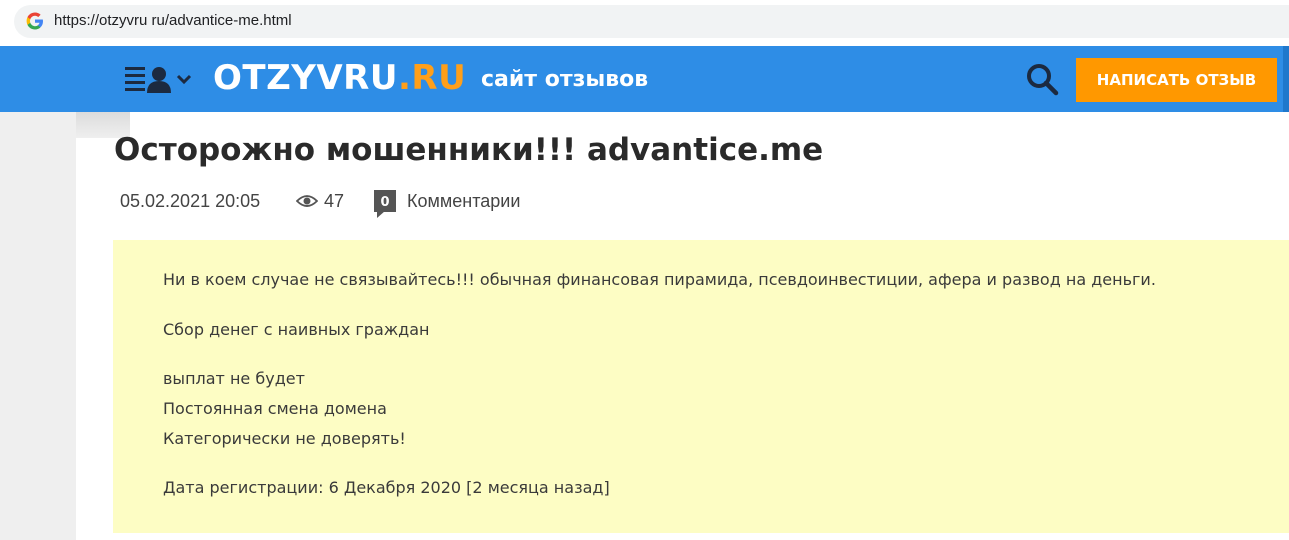  I want to click on url-text: https://otzyvru ru/advantice-me.html, so click(173, 20).